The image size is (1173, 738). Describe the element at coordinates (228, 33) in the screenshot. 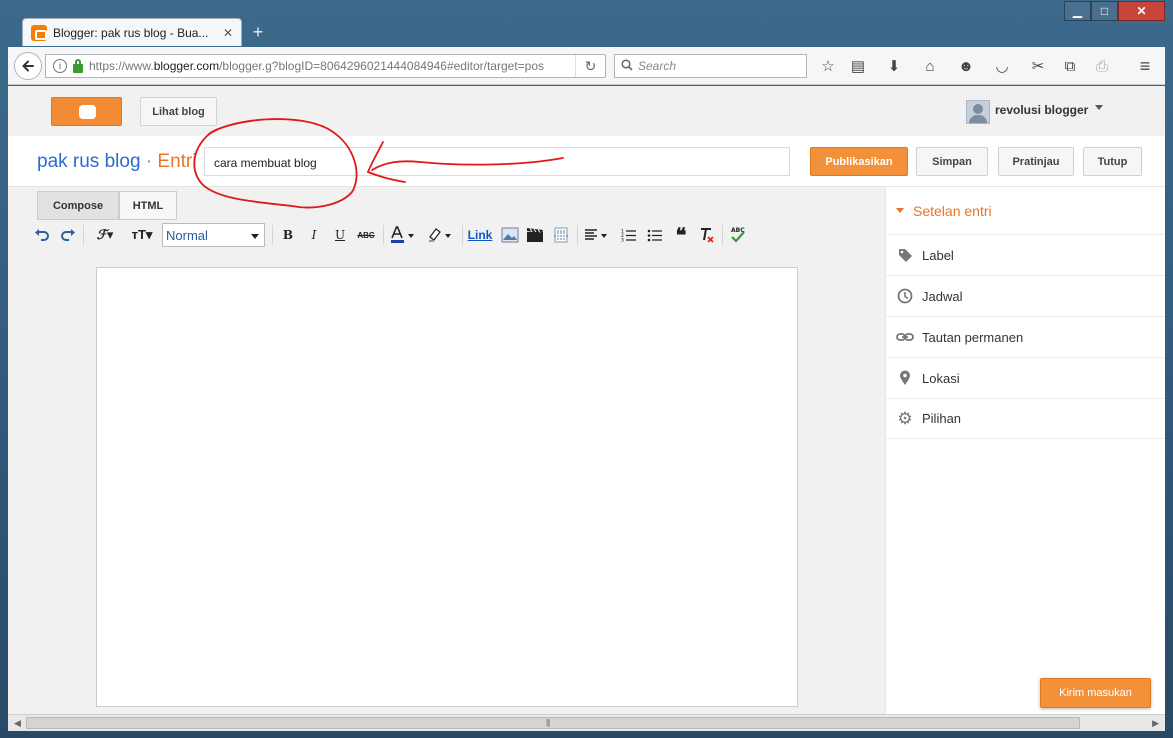

I see `close-tab-icon: ✕` at that location.